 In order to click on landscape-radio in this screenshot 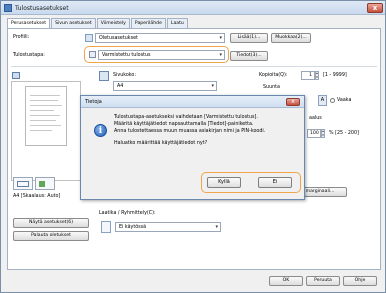, I will do `click(332, 100)`.